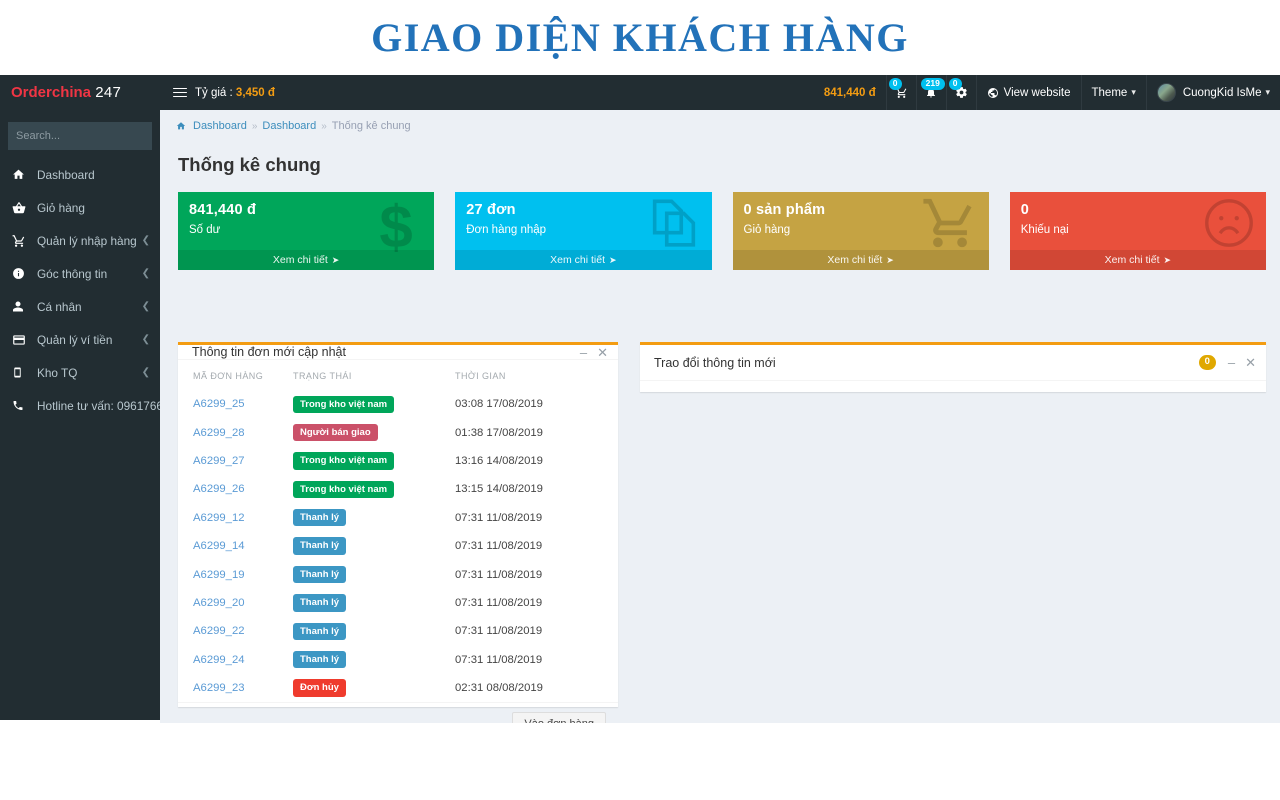 The height and width of the screenshot is (800, 1280). What do you see at coordinates (91, 405) in the screenshot?
I see `sidebar-item-hotline: Hotline tư vấn: 0961766758` at bounding box center [91, 405].